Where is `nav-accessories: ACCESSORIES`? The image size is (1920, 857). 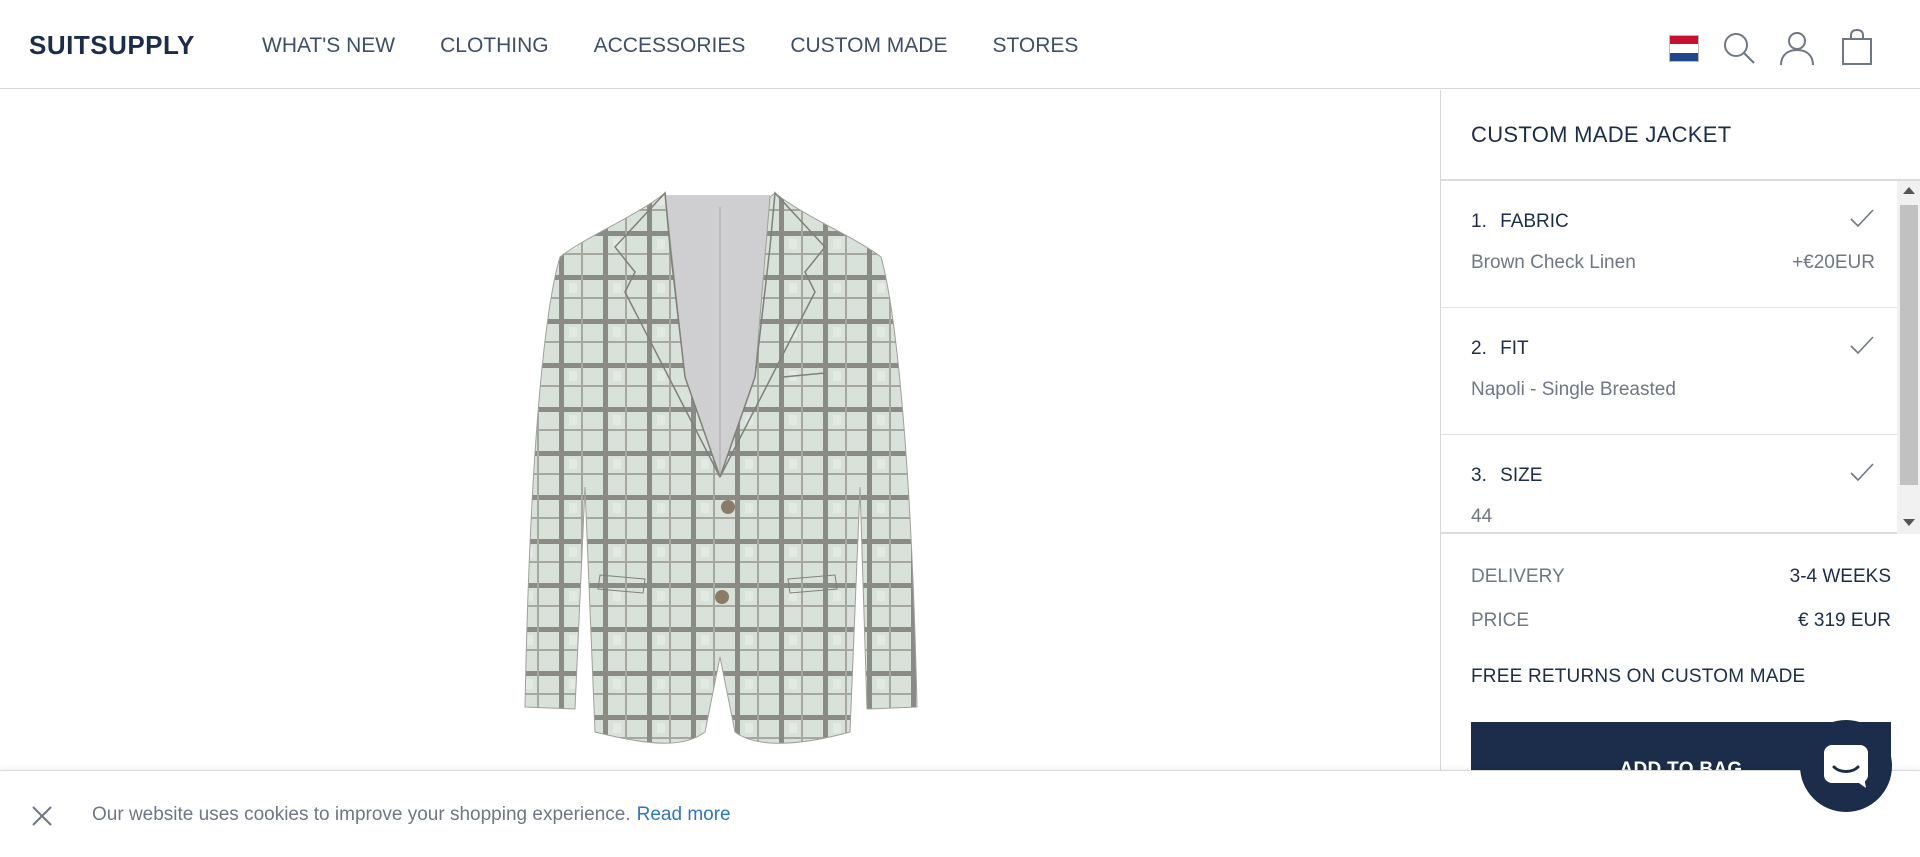 nav-accessories: ACCESSORIES is located at coordinates (670, 46).